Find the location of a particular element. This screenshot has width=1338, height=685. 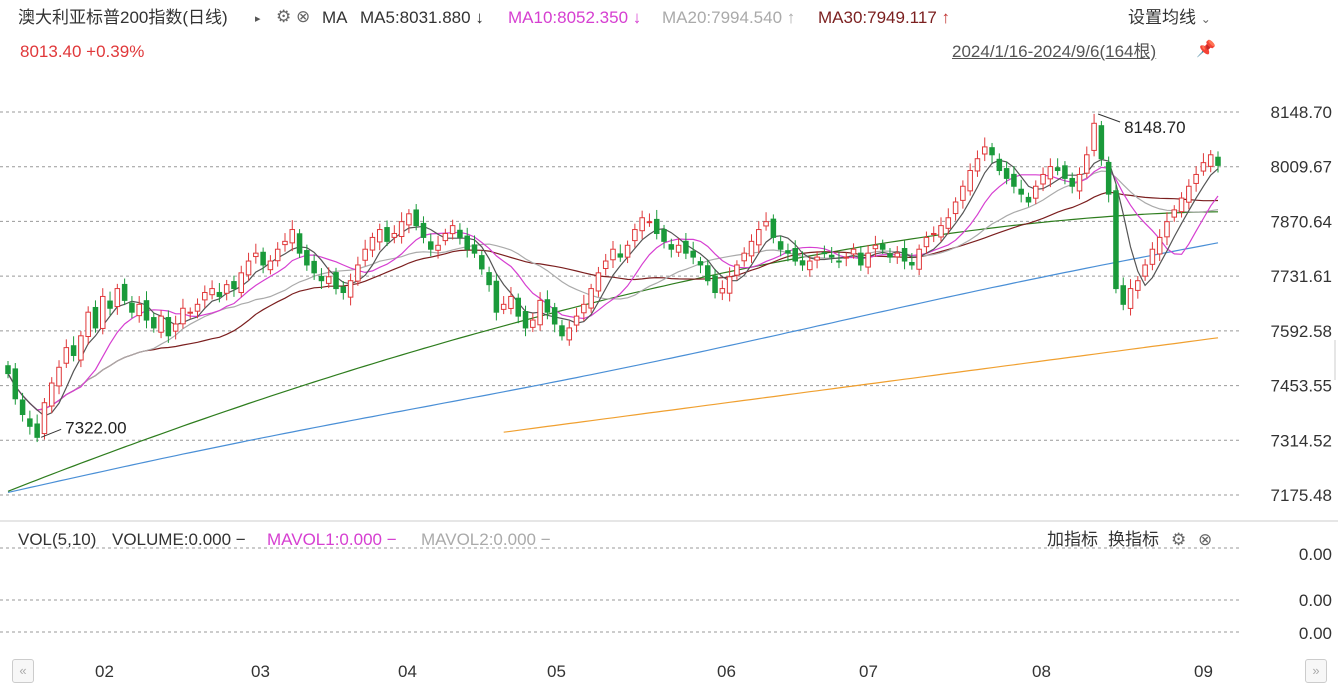

x-tick: 07 is located at coordinates (868, 671).